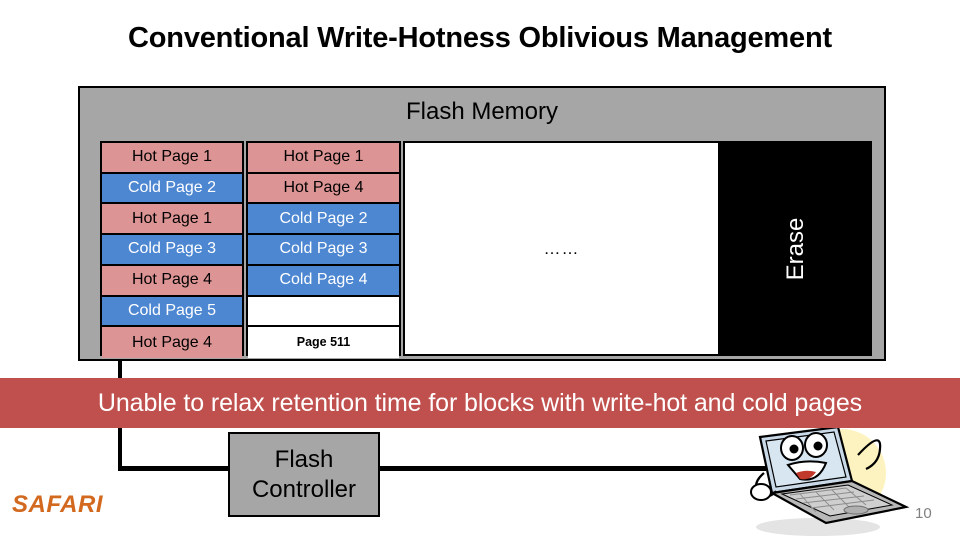  I want to click on connector-horizontal-right, so click(571, 468).